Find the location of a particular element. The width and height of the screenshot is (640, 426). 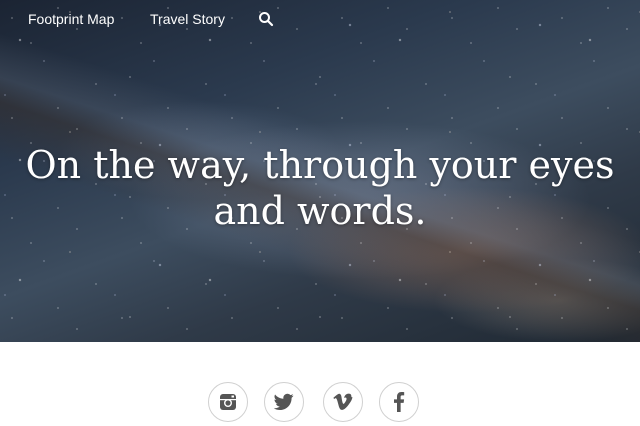

search-icon is located at coordinates (266, 19).